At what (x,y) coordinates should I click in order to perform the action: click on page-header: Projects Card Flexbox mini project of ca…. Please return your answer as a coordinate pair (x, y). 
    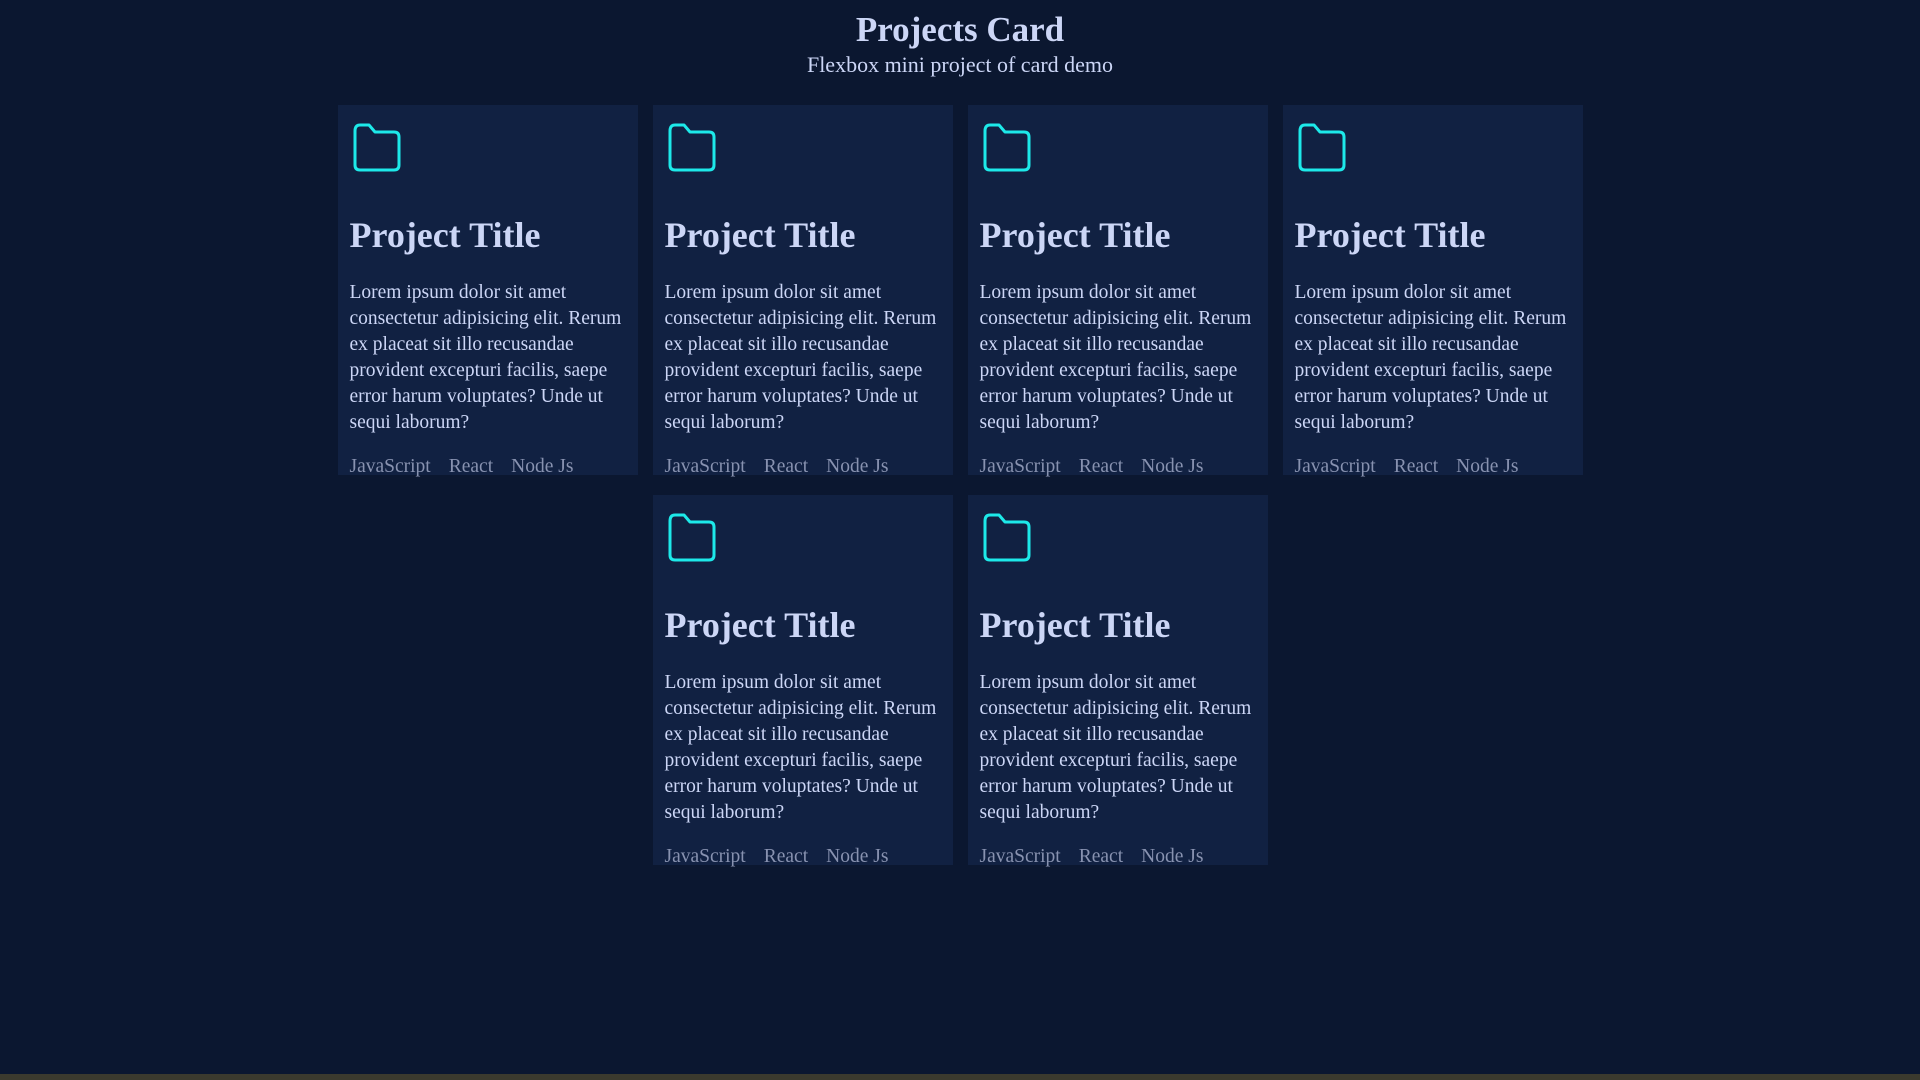
    Looking at the image, I should click on (960, 40).